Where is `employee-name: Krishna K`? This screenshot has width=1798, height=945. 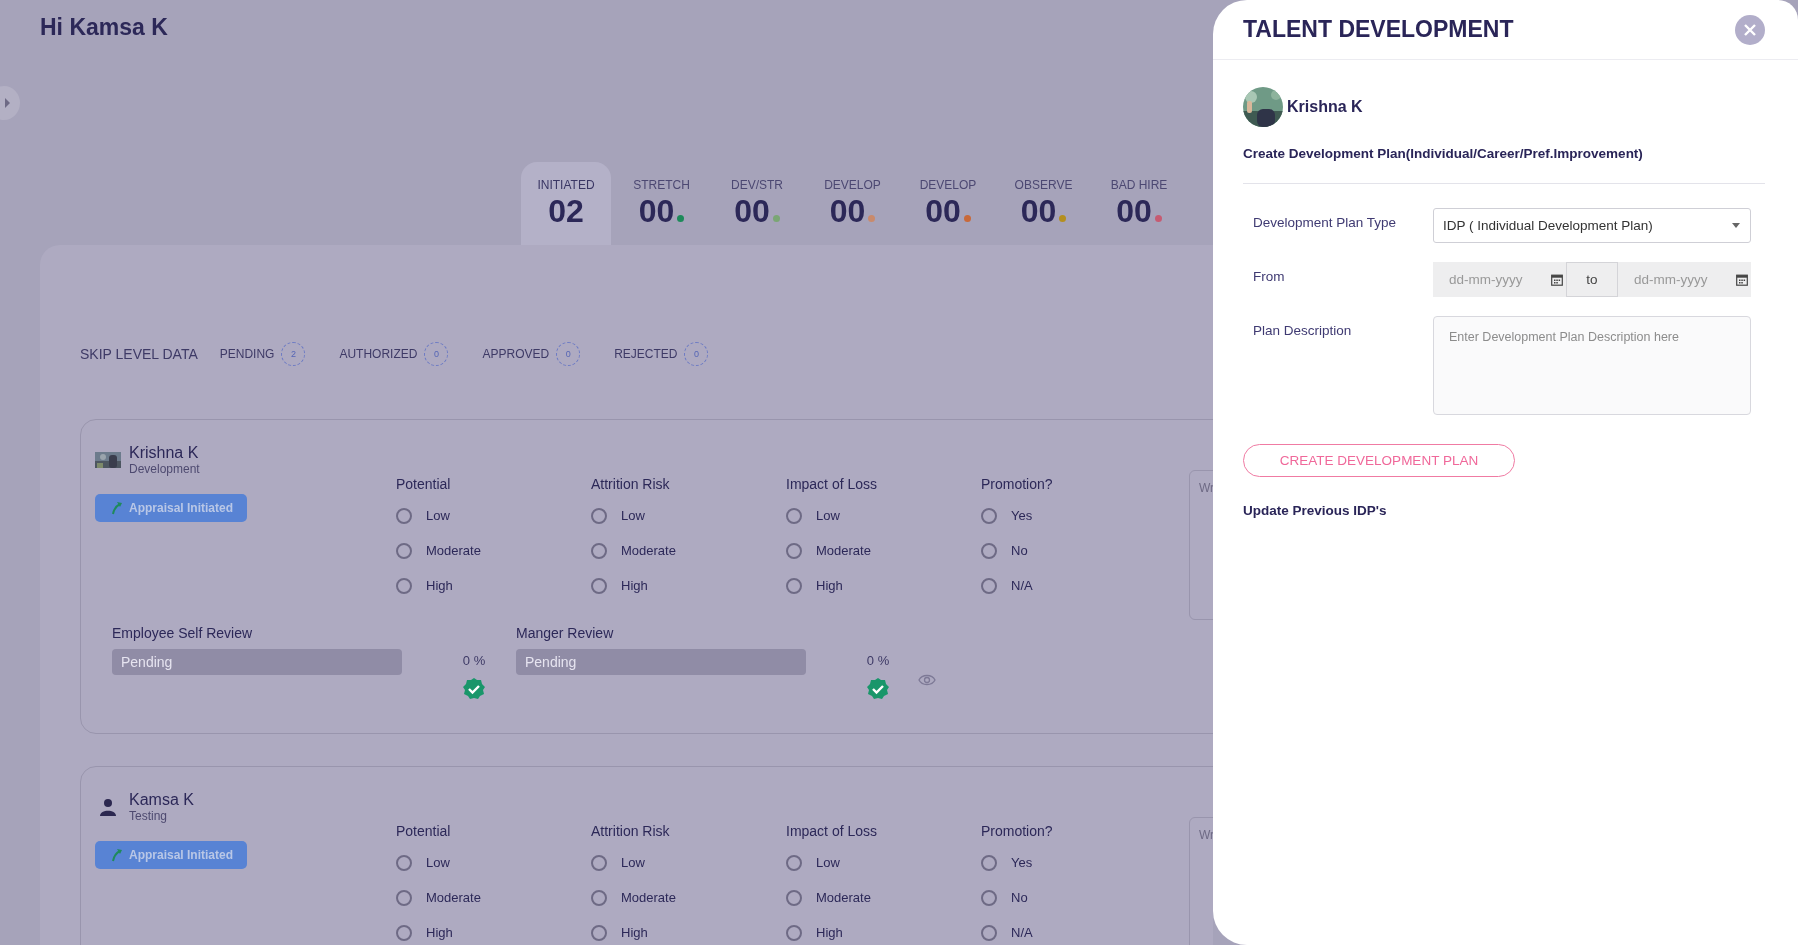 employee-name: Krishna K is located at coordinates (164, 453).